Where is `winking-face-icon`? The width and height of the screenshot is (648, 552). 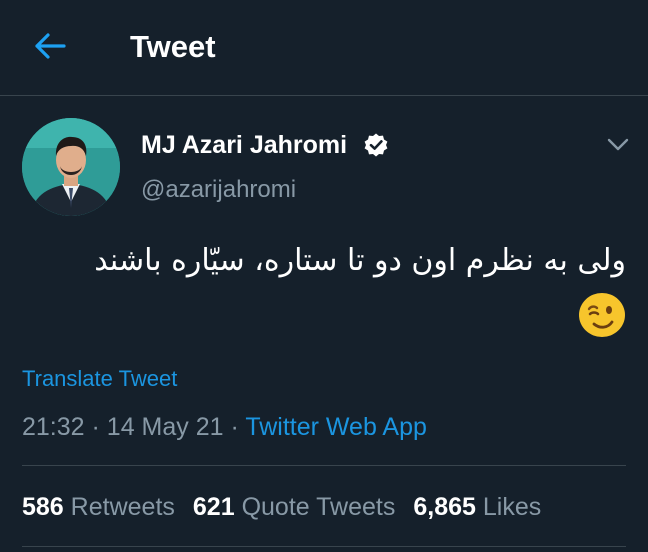
winking-face-icon is located at coordinates (602, 315).